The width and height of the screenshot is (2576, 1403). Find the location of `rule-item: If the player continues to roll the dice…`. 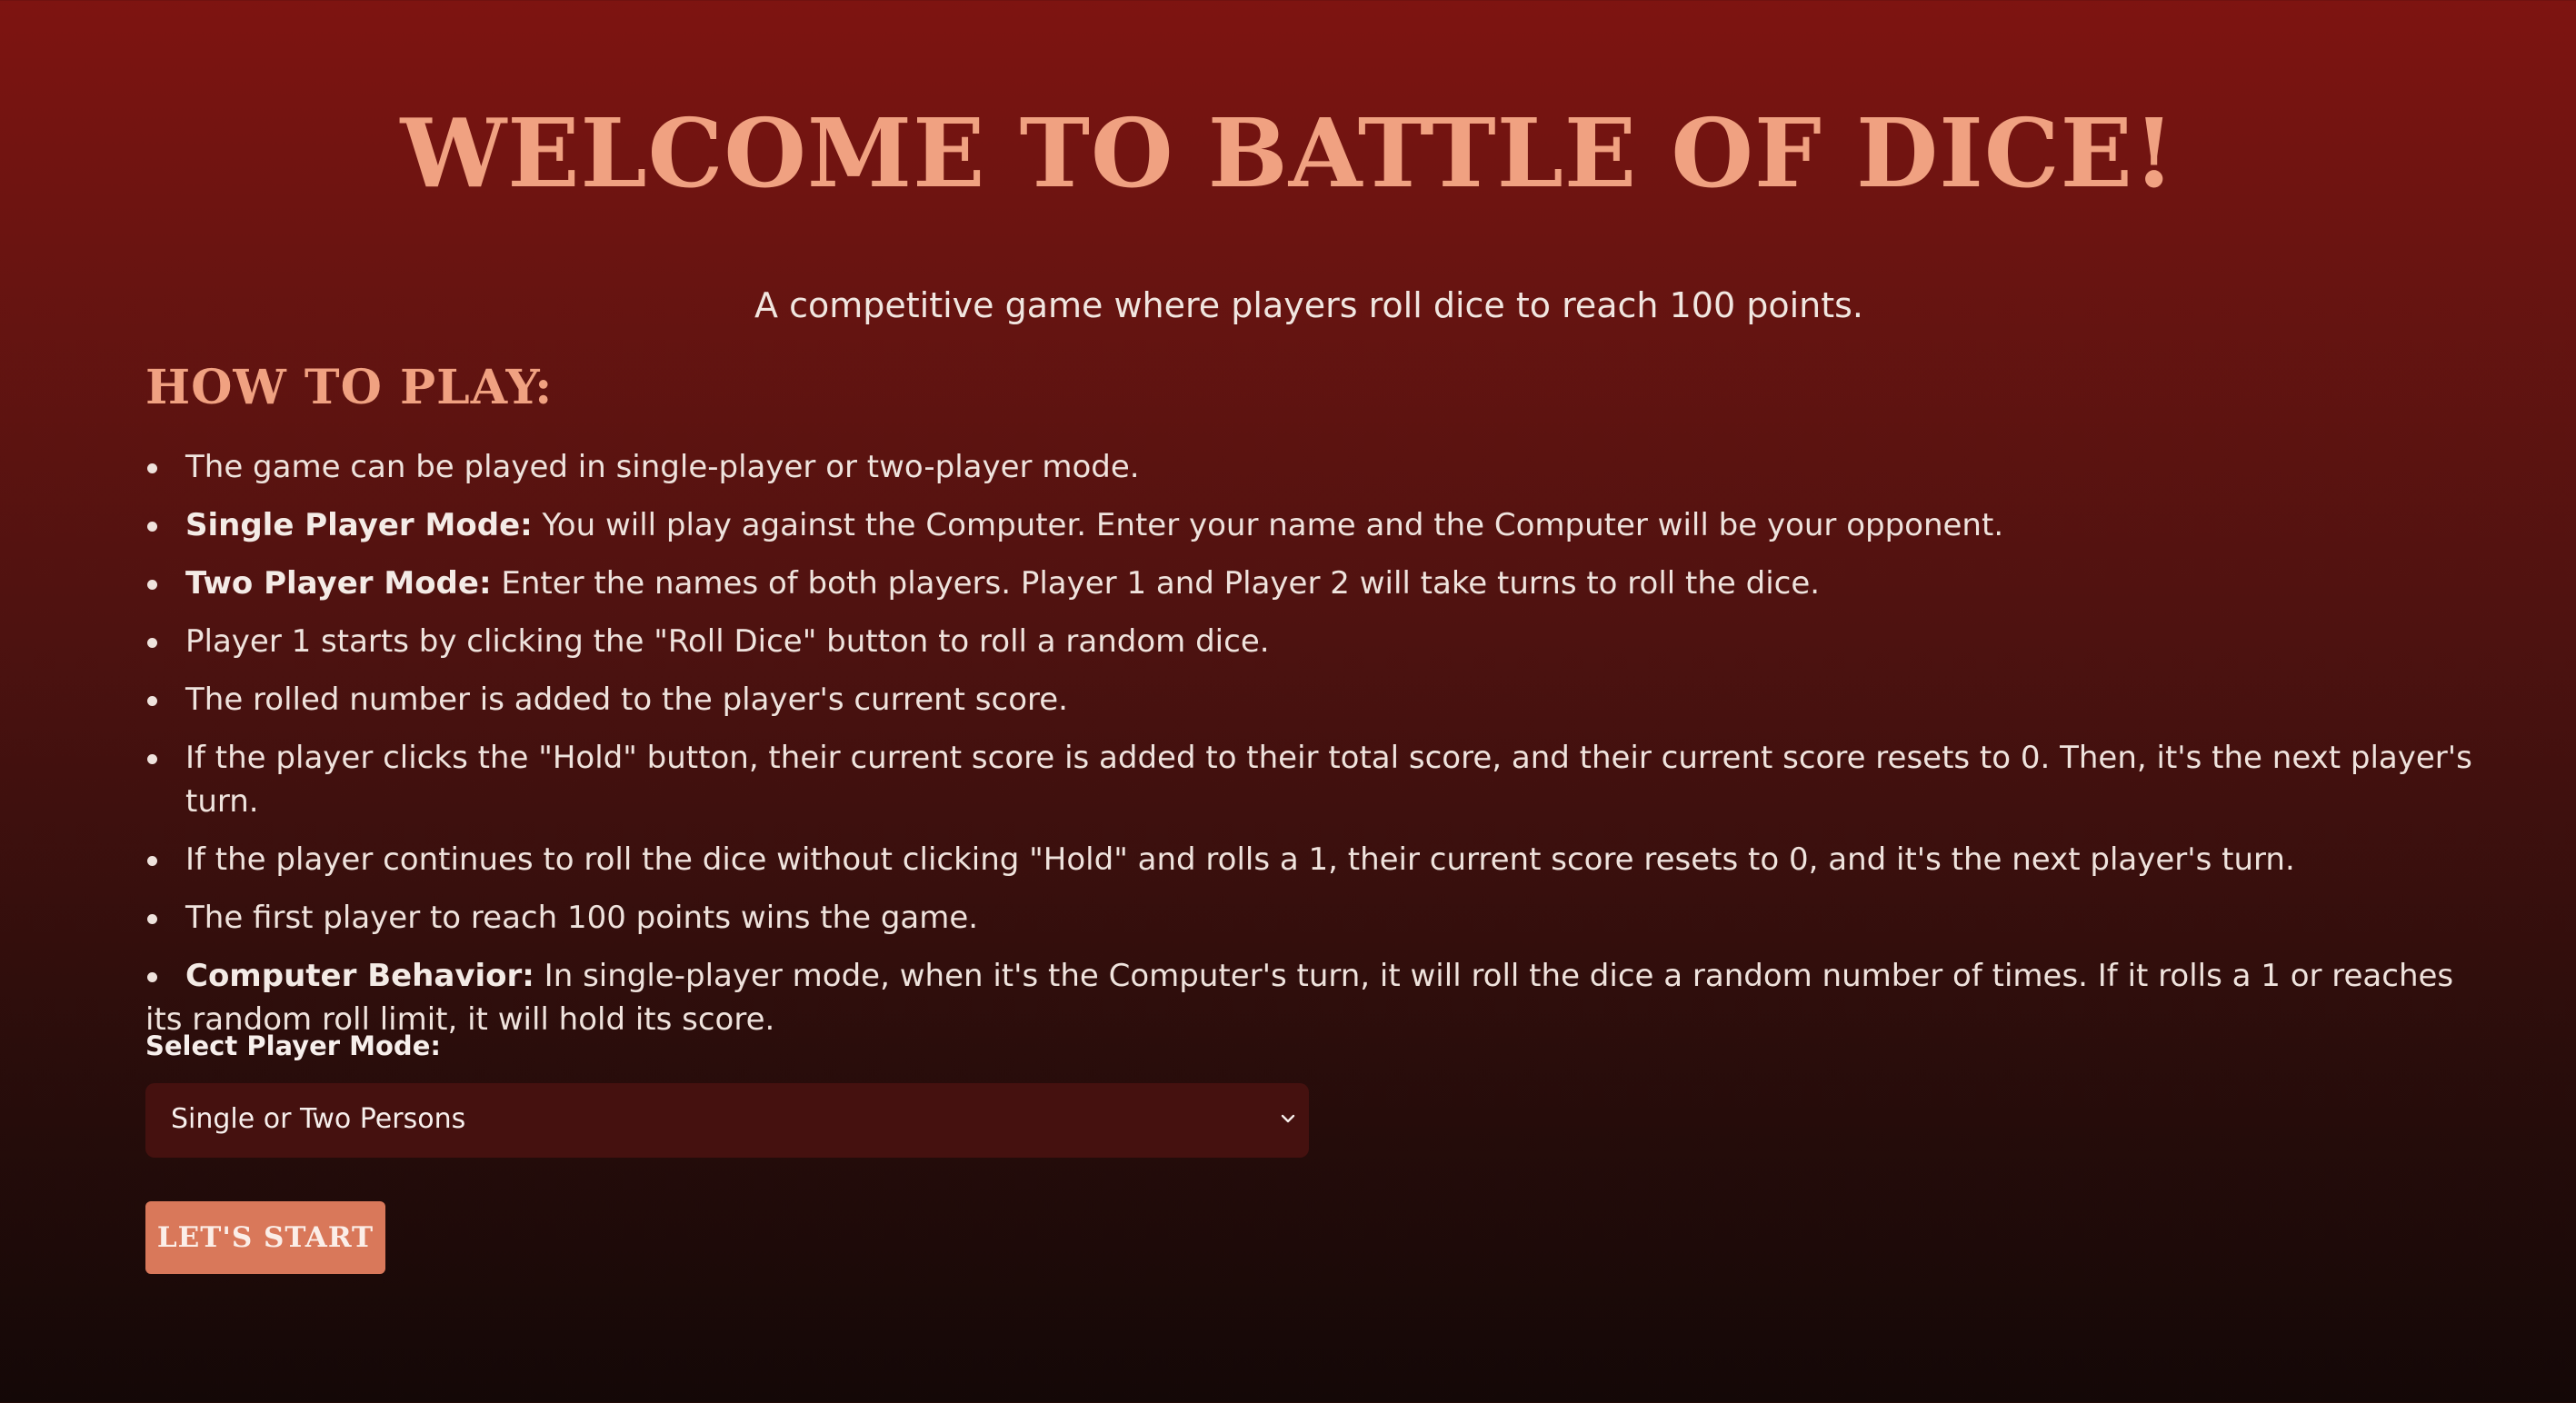

rule-item: If the player continues to roll the dice… is located at coordinates (1308, 859).